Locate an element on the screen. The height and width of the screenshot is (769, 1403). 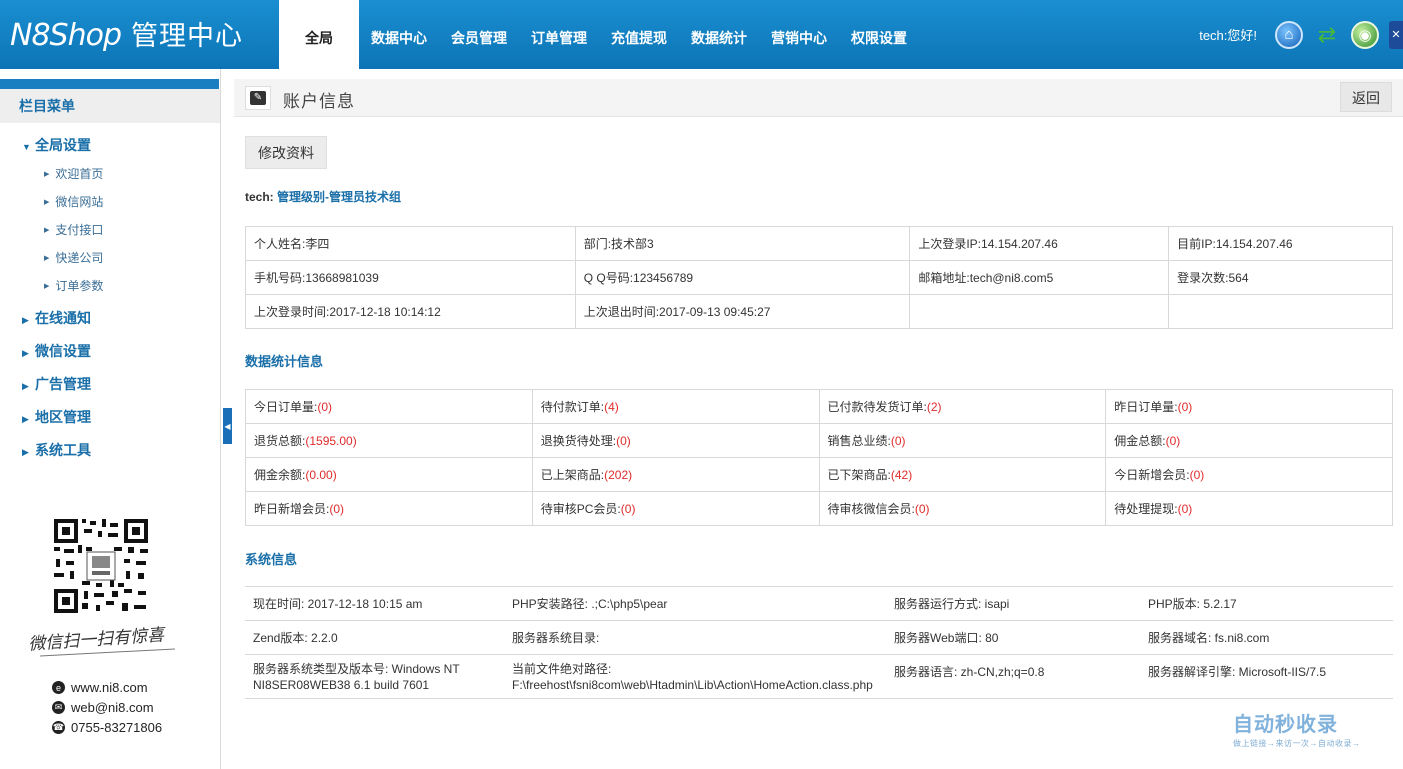
nav-tab-statistics: 数据统计 is located at coordinates (719, 34).